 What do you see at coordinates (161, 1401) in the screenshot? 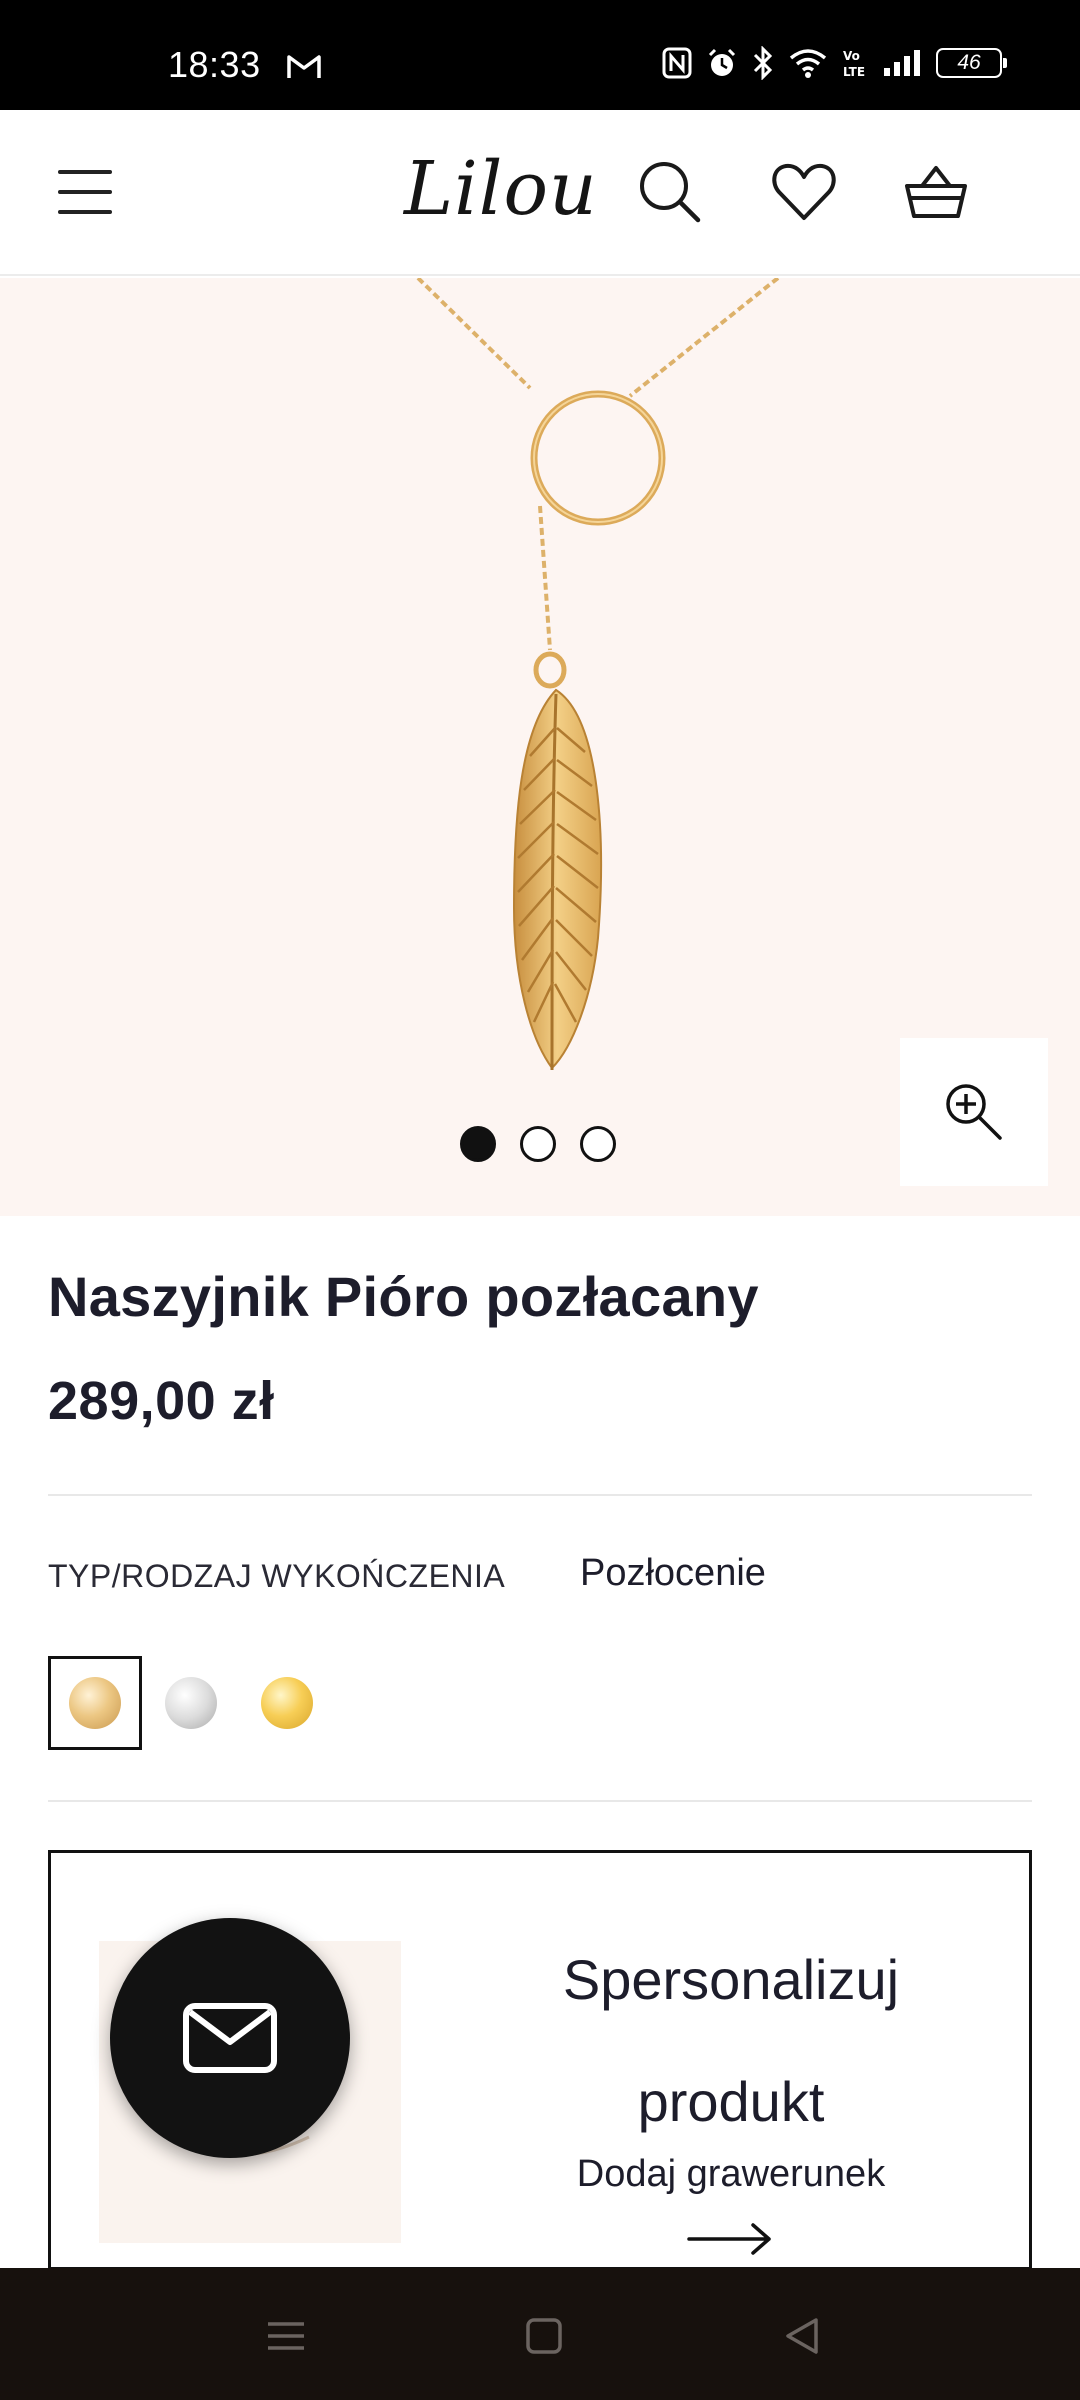
I see `product-price: 289,00 zł` at bounding box center [161, 1401].